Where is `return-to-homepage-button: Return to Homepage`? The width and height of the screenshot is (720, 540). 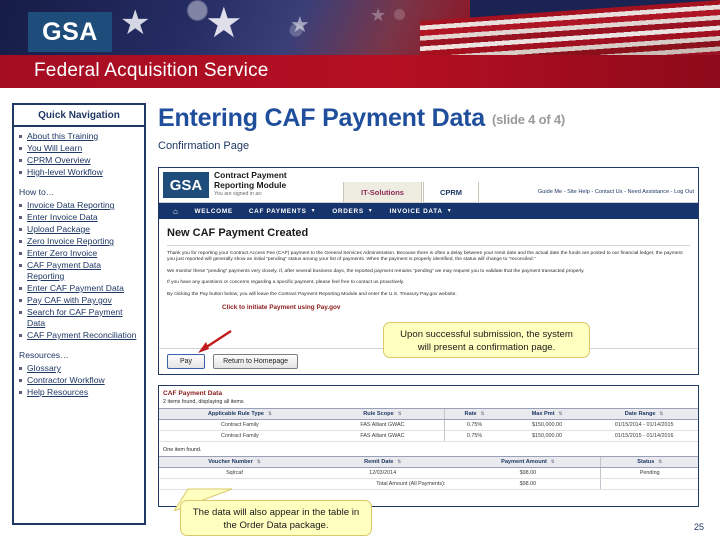
return-to-homepage-button: Return to Homepage is located at coordinates (256, 361).